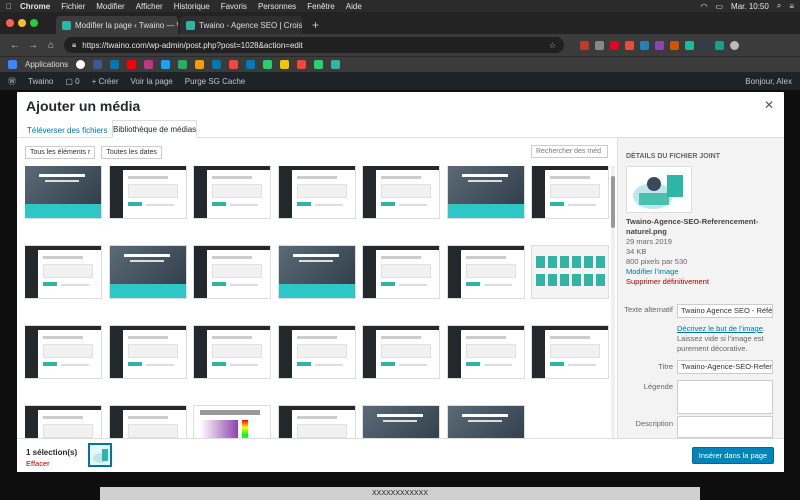 This screenshot has width=800, height=500. Describe the element at coordinates (701, 282) in the screenshot. I see `delete-permanently-link: Supprimer définitivement` at that location.